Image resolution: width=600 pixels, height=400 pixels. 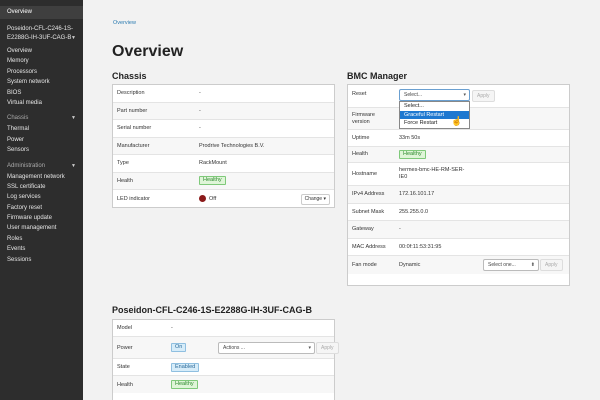 I want to click on sidebar-item-system-overview: Overview, so click(x=41, y=51).